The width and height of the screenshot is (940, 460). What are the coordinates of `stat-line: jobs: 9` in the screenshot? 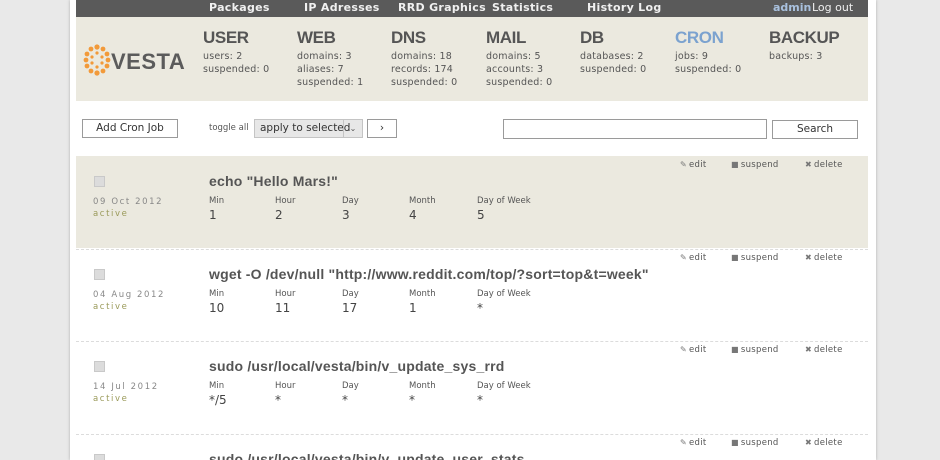 It's located at (692, 56).